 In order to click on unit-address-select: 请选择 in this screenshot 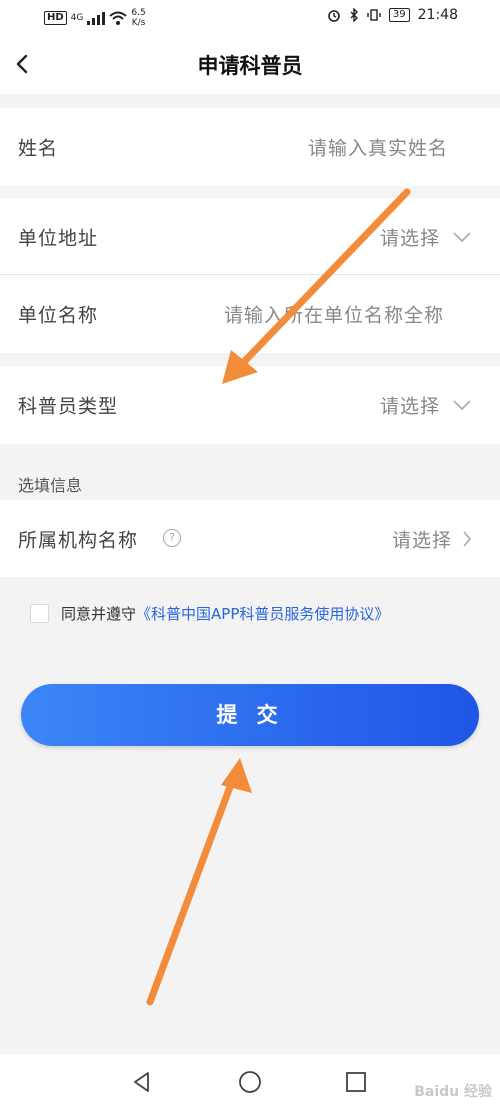, I will do `click(410, 236)`.